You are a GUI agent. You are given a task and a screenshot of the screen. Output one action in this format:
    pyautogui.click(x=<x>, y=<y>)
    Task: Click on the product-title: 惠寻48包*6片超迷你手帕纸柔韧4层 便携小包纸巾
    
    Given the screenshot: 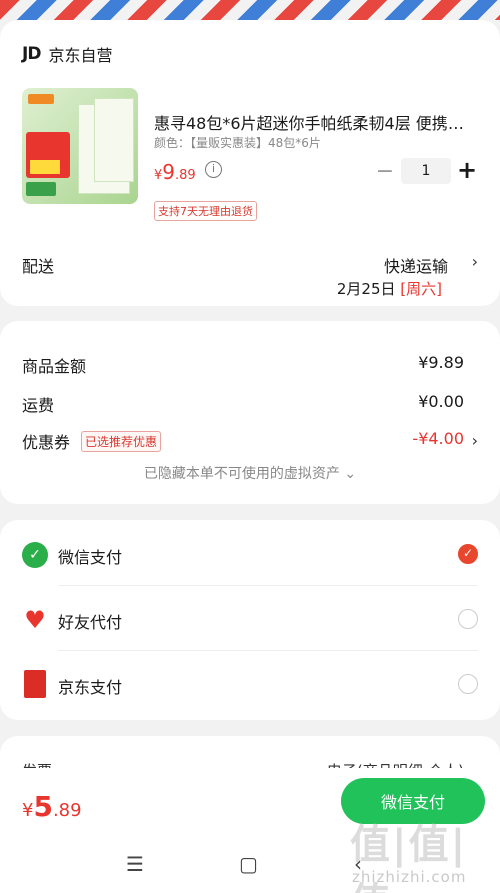 What is the action you would take?
    pyautogui.click(x=316, y=122)
    